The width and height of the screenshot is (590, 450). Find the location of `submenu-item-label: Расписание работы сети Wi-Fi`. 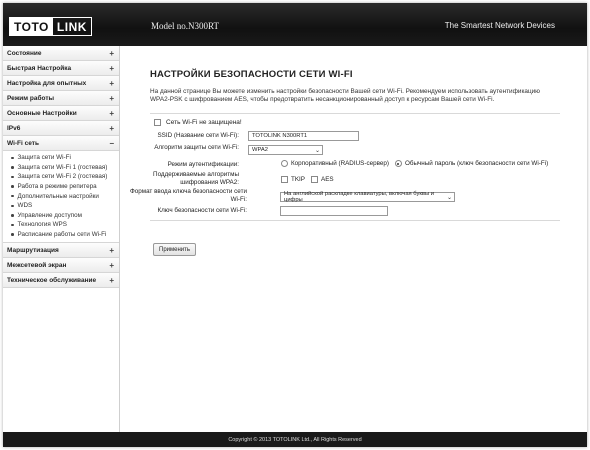

submenu-item-label: Расписание работы сети Wi-Fi is located at coordinates (62, 235).